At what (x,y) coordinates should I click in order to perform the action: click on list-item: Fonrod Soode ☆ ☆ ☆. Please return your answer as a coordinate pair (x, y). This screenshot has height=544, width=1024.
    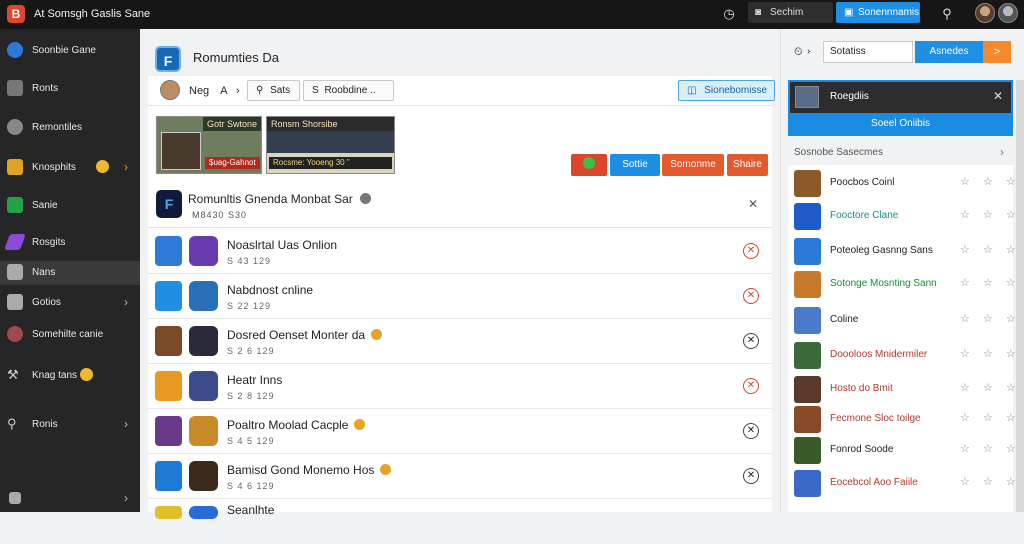
    Looking at the image, I should click on (902, 450).